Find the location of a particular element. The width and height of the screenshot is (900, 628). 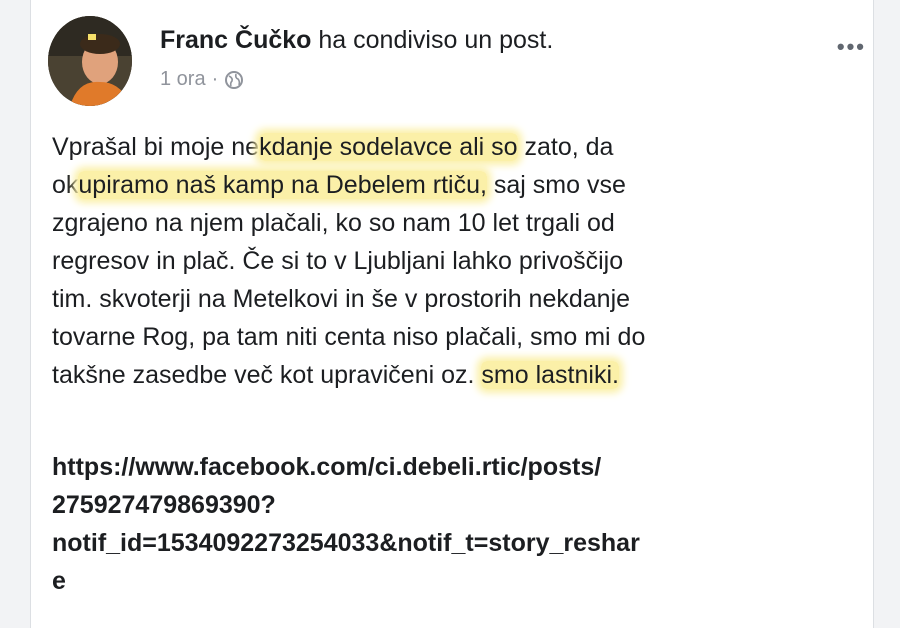

post-timestamp: 1 ora is located at coordinates (183, 79).